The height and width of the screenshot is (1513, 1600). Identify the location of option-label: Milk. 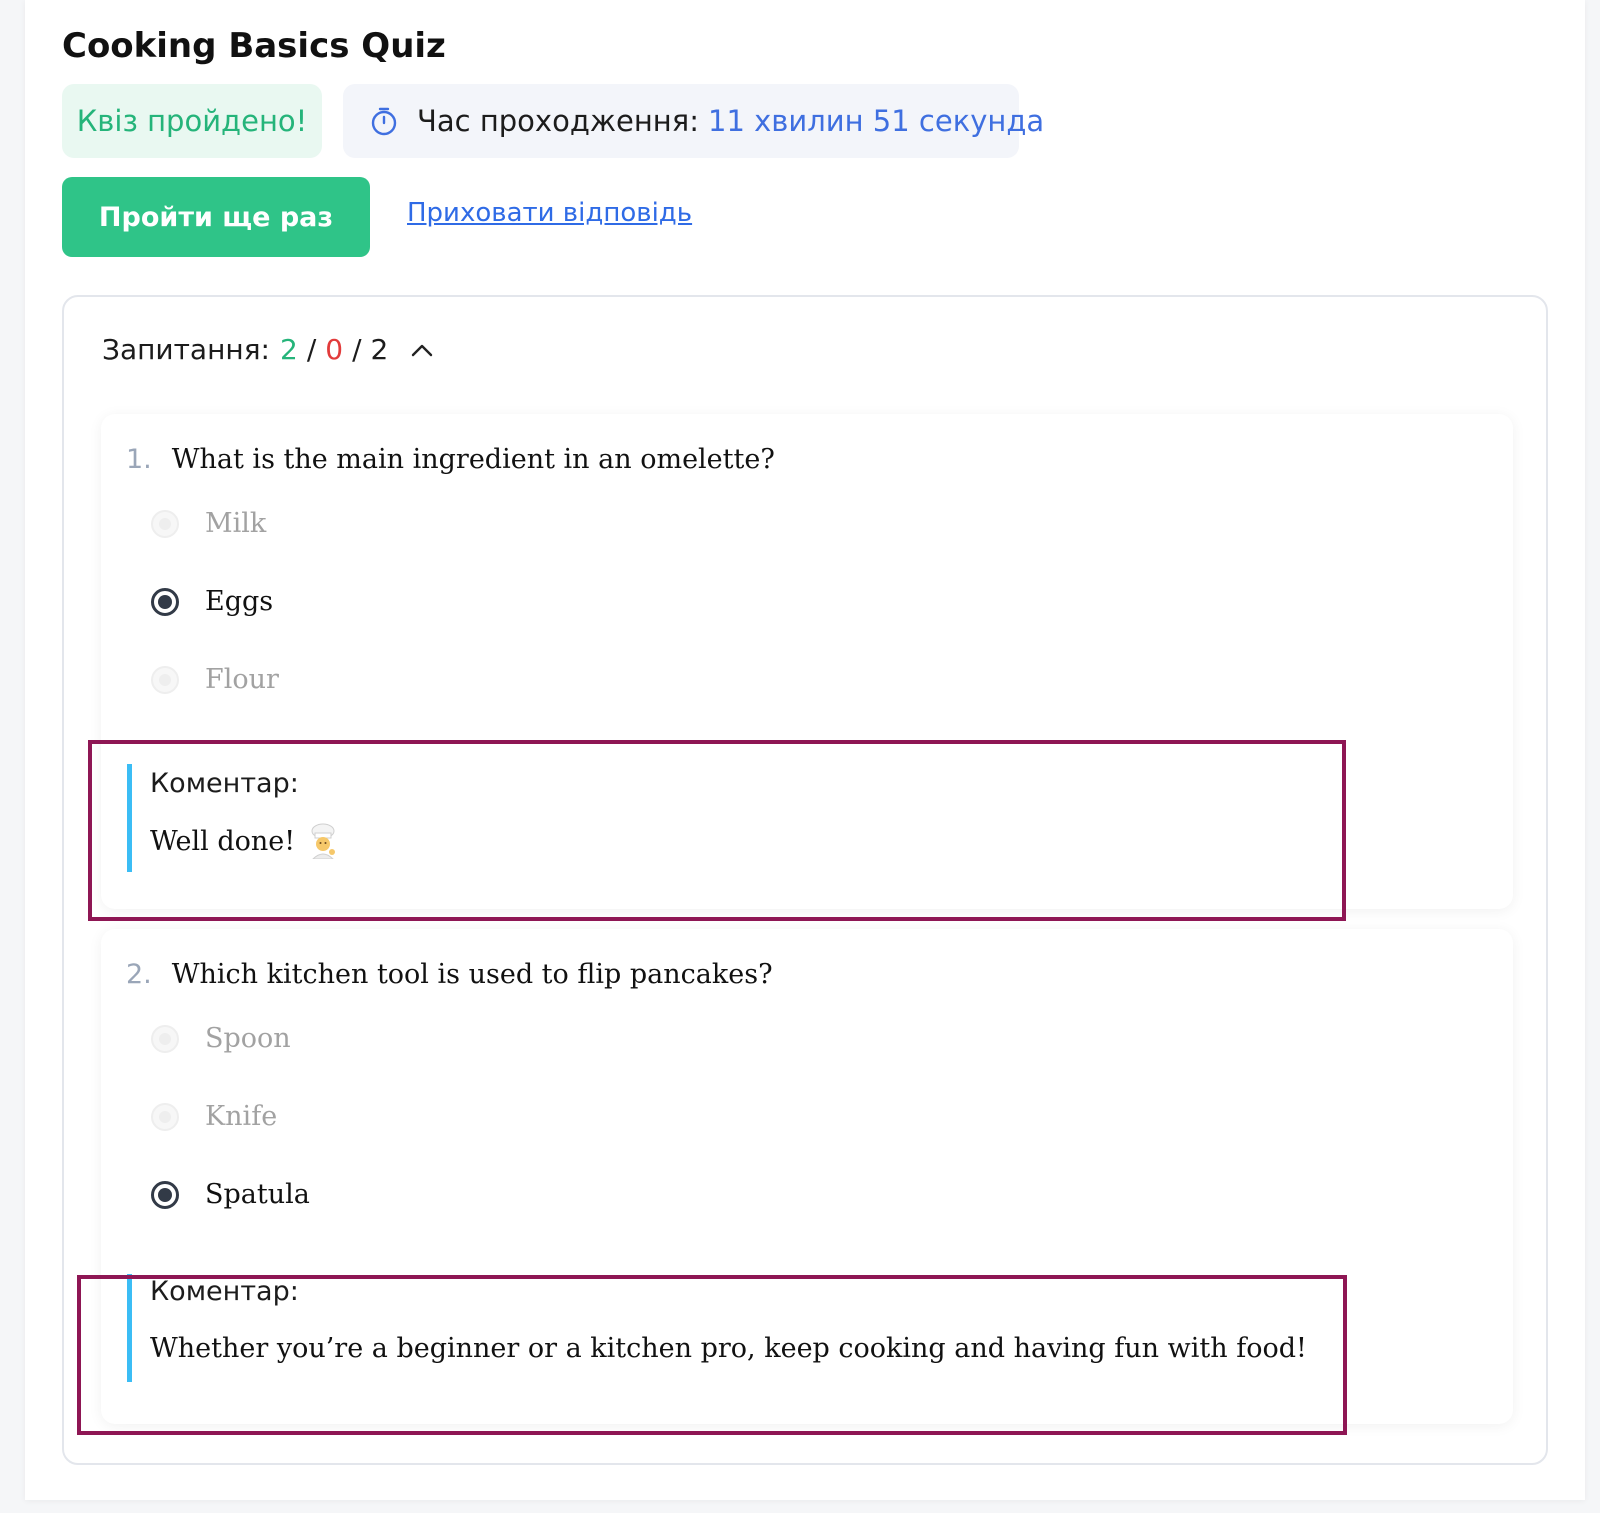
(236, 523).